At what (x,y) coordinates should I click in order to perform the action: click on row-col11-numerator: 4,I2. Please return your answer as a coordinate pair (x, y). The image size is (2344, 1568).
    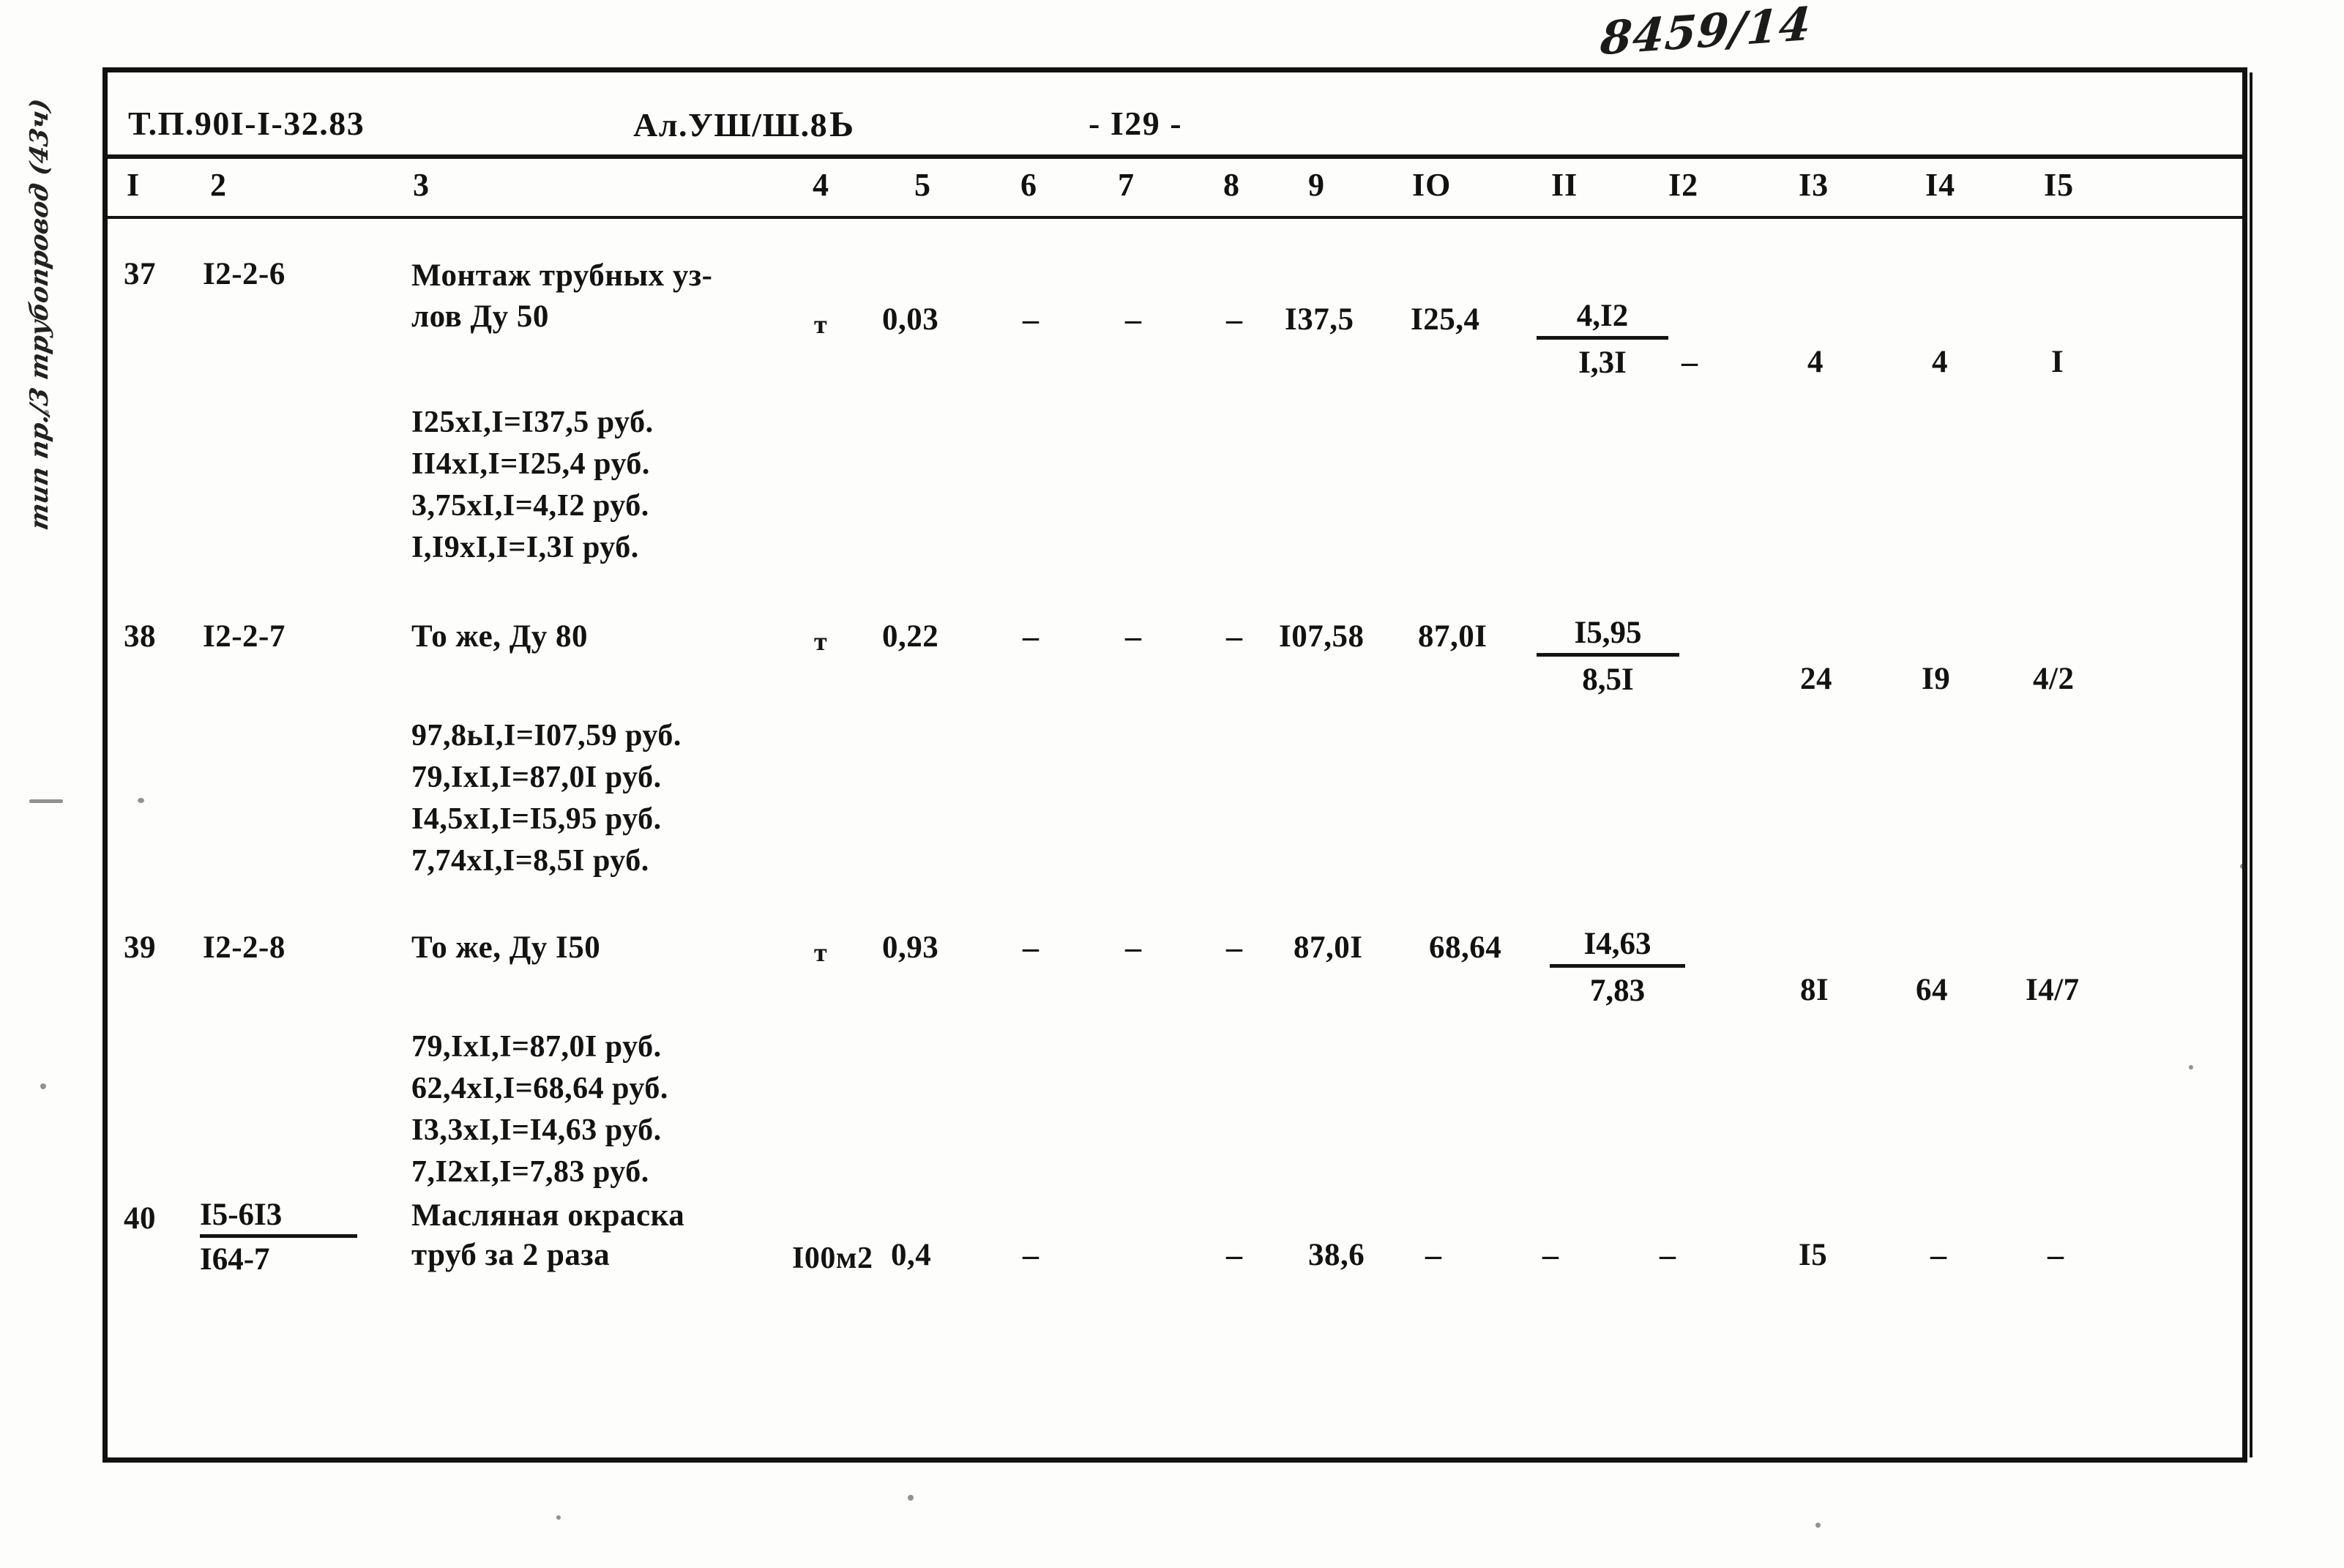
    Looking at the image, I should click on (1602, 319).